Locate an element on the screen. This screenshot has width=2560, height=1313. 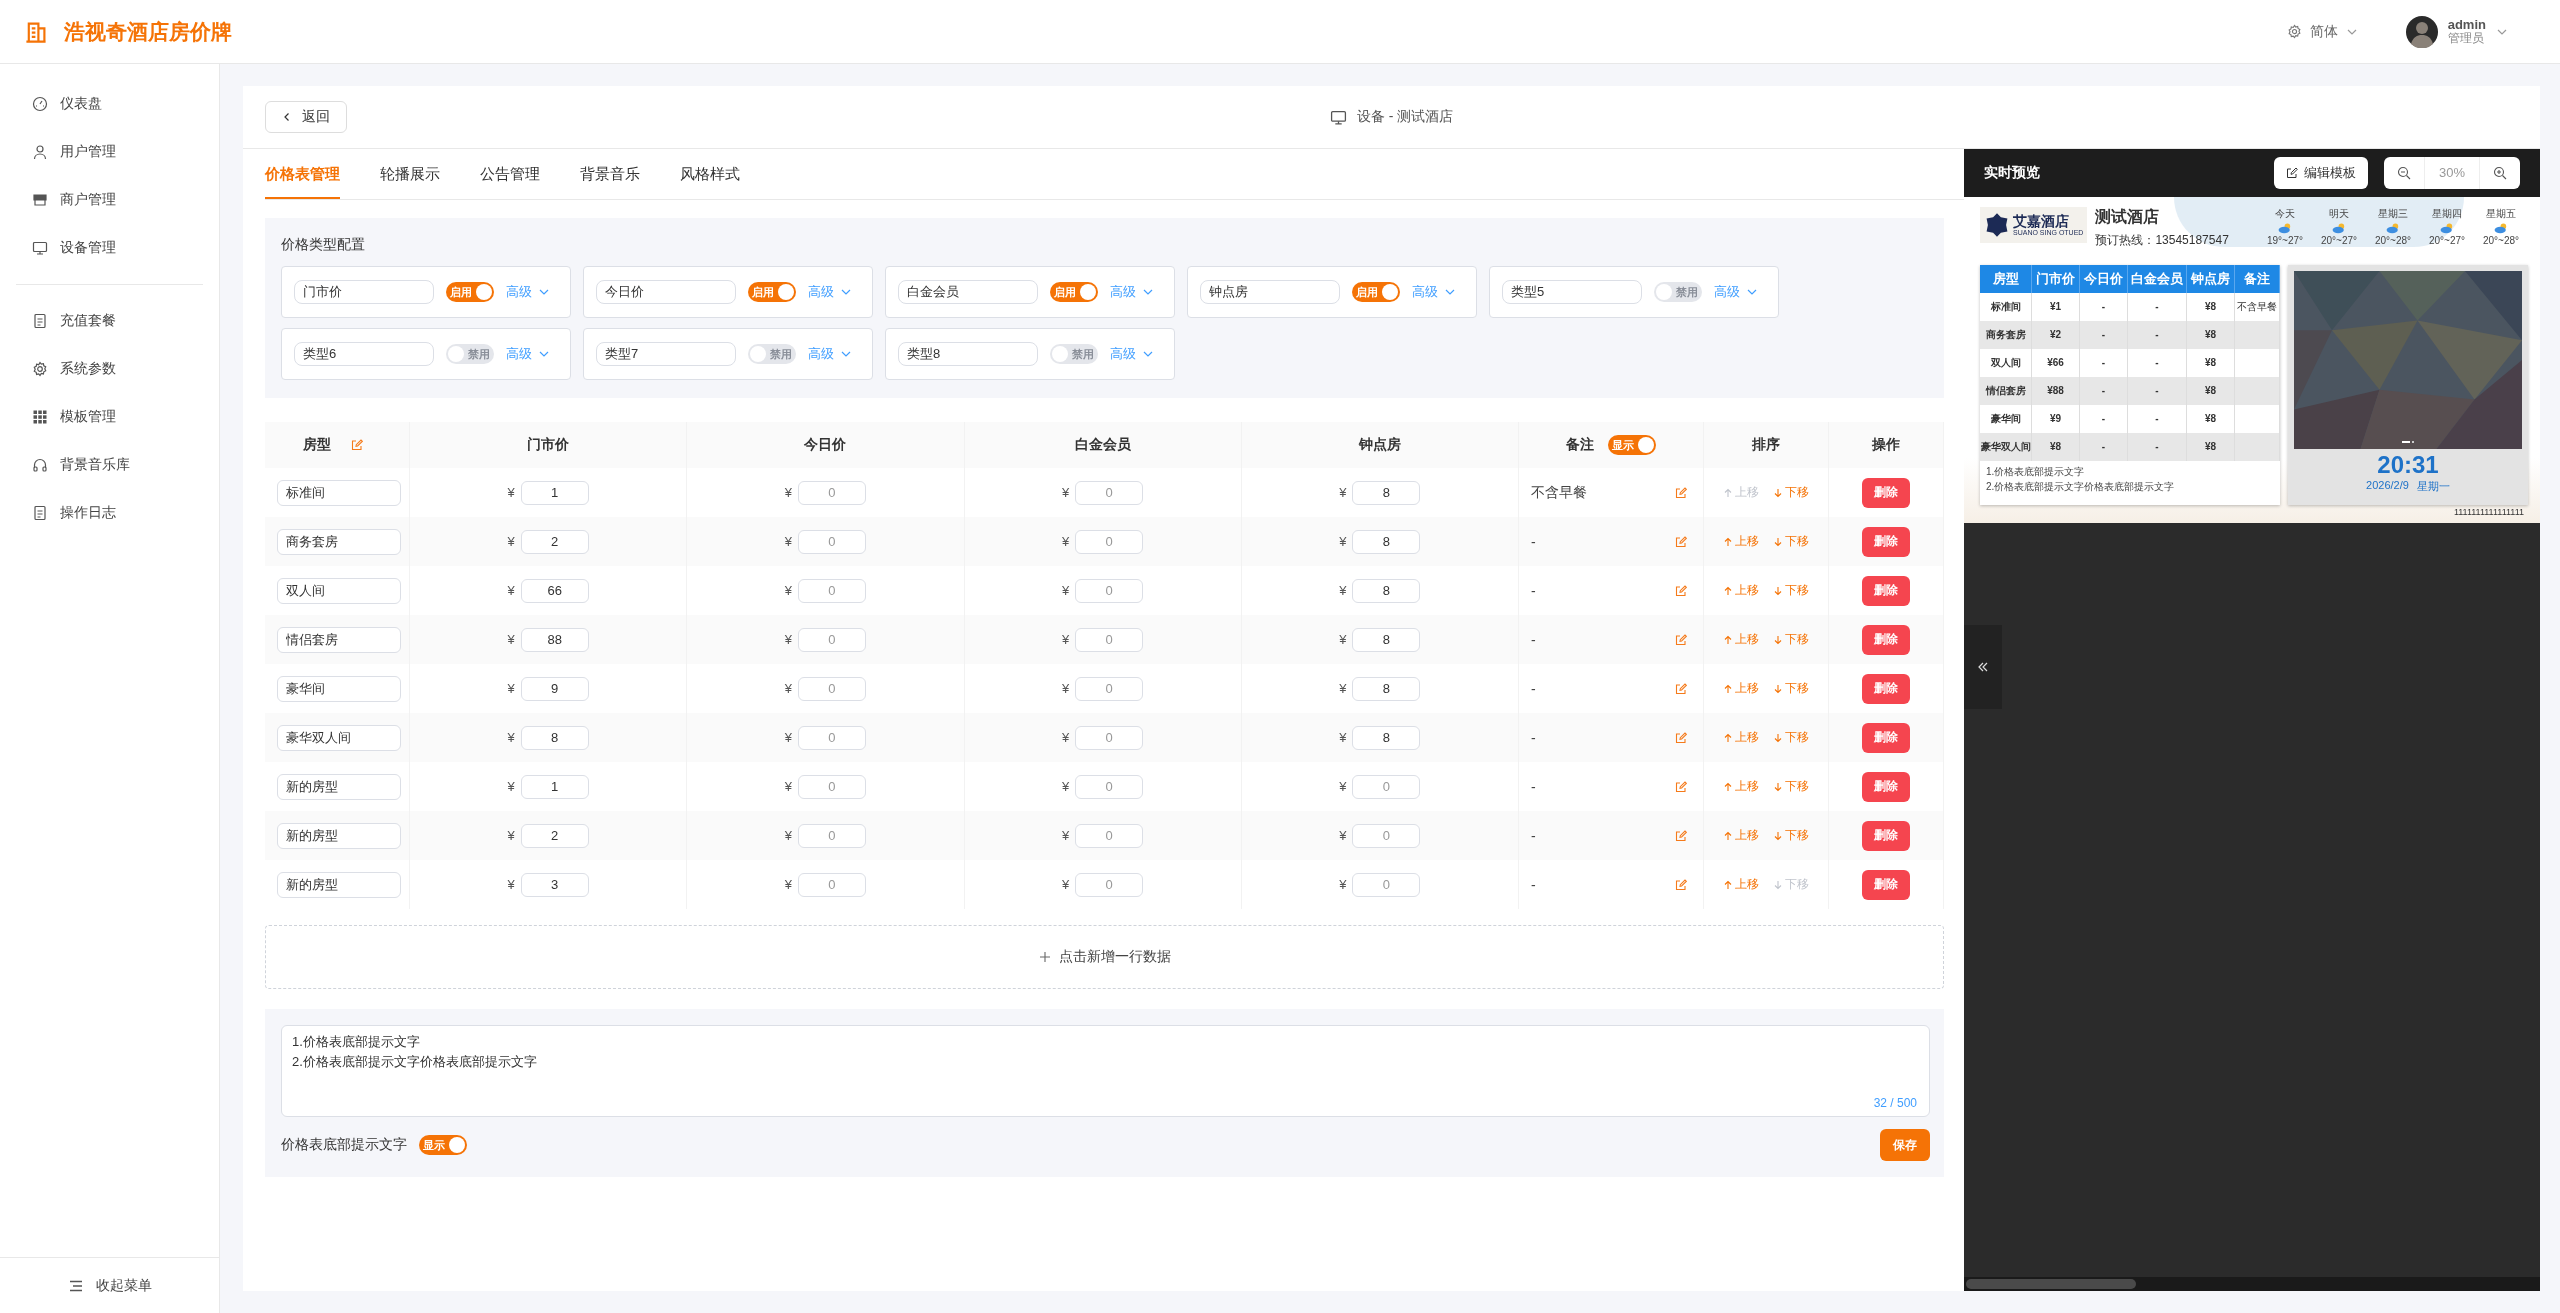
sidebar-item: 用户管理 is located at coordinates (109, 152).